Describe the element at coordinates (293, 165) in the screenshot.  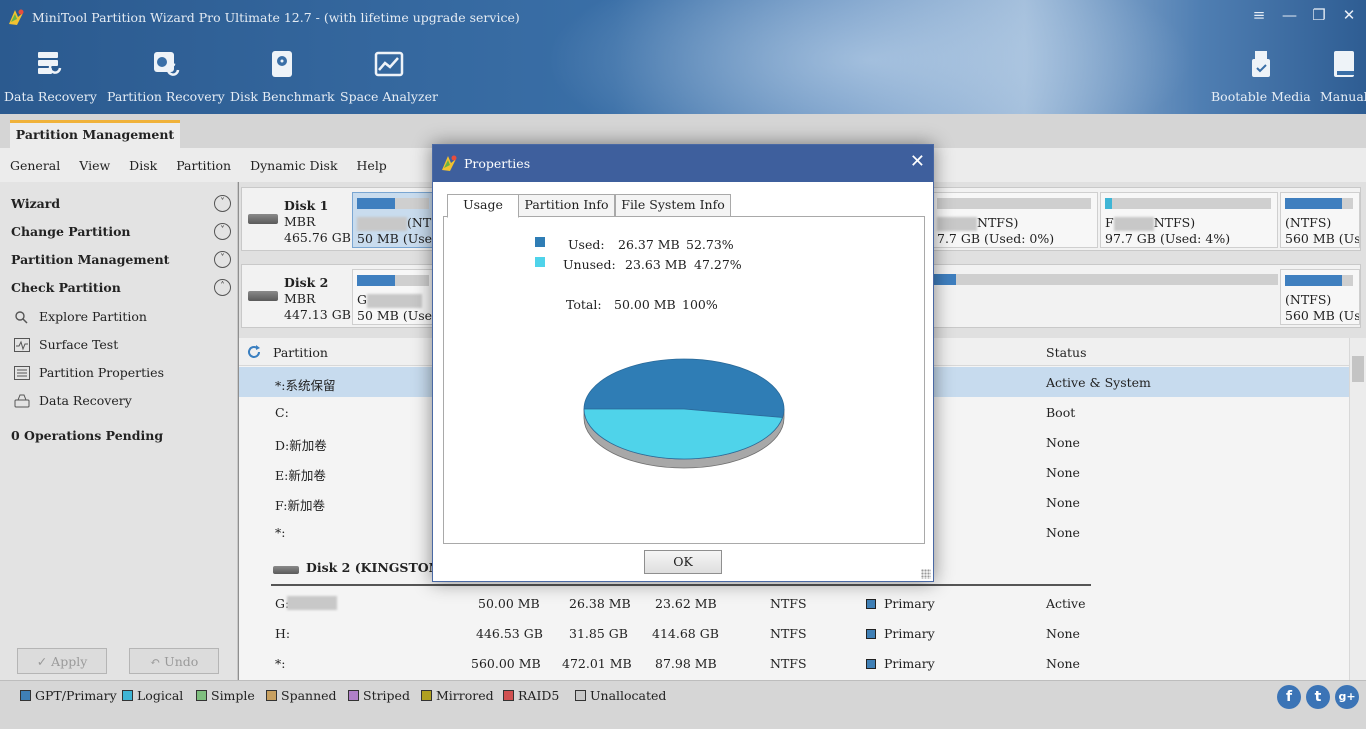
I see `menu-dynamic-disk: Dynamic Disk` at that location.